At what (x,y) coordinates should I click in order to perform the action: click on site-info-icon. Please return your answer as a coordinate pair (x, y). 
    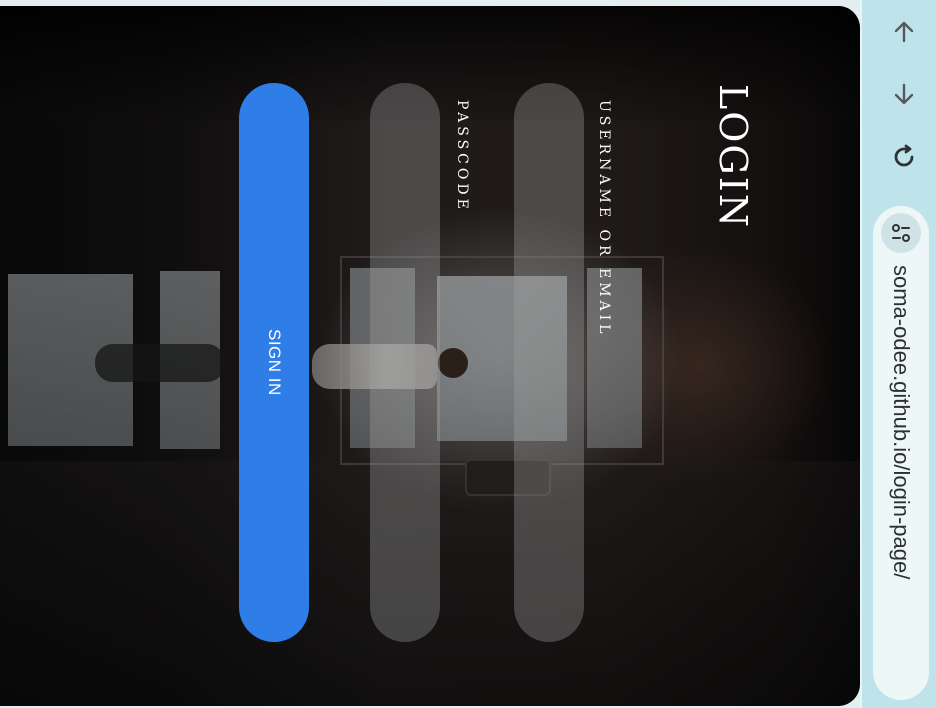
    Looking at the image, I should click on (901, 233).